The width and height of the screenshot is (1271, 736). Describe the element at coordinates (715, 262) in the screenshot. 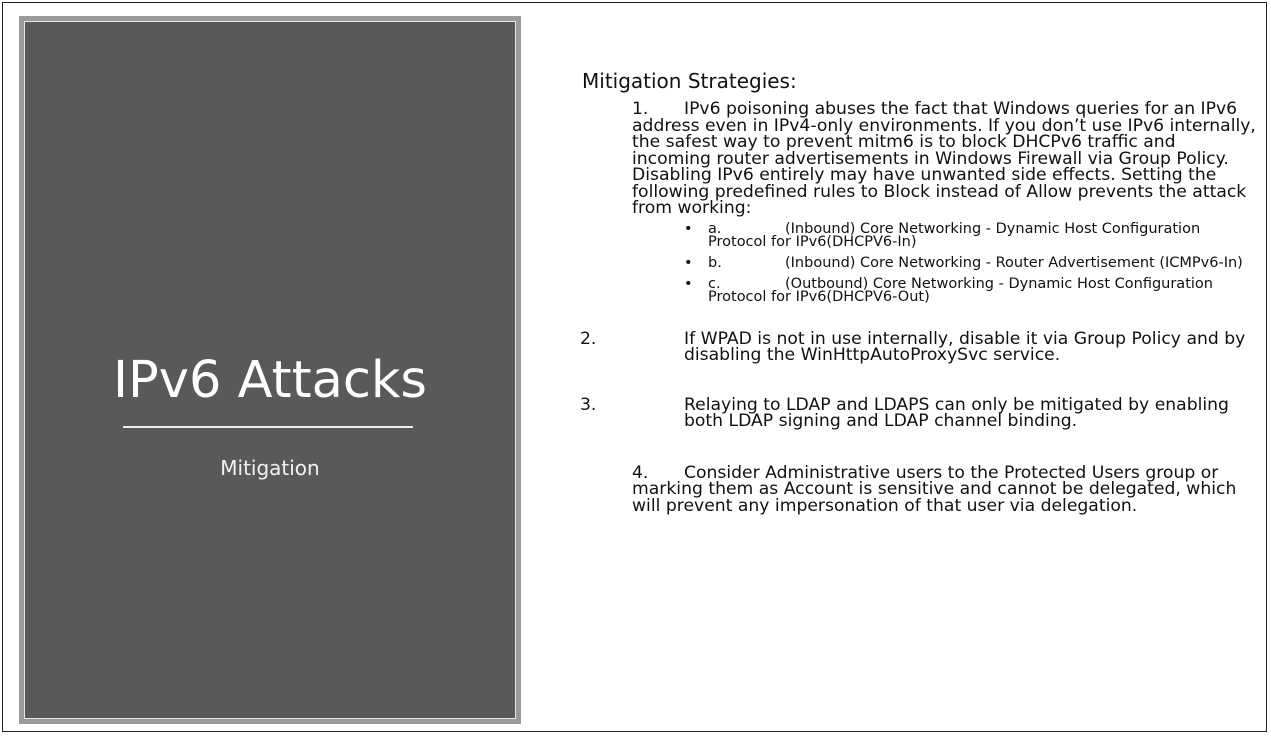

I see `sub-item-letter: b.` at that location.